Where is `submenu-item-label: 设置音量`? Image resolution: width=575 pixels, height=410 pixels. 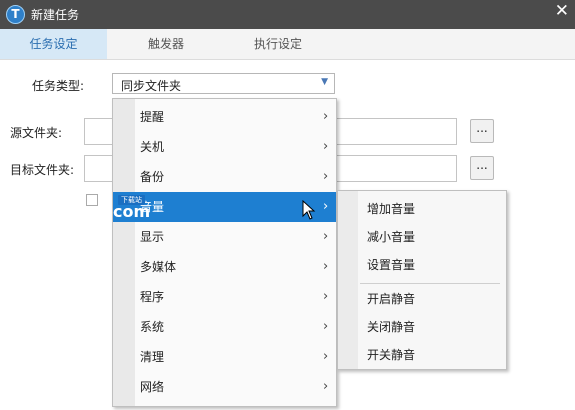 submenu-item-label: 设置音量 is located at coordinates (391, 265).